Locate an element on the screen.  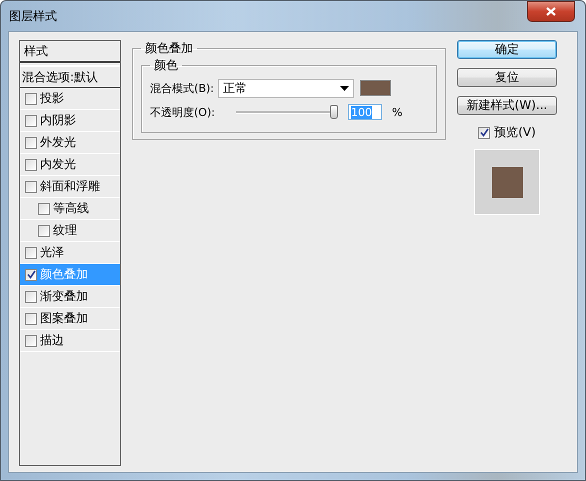
blend-options-item: 混合选项:默认 is located at coordinates (70, 76).